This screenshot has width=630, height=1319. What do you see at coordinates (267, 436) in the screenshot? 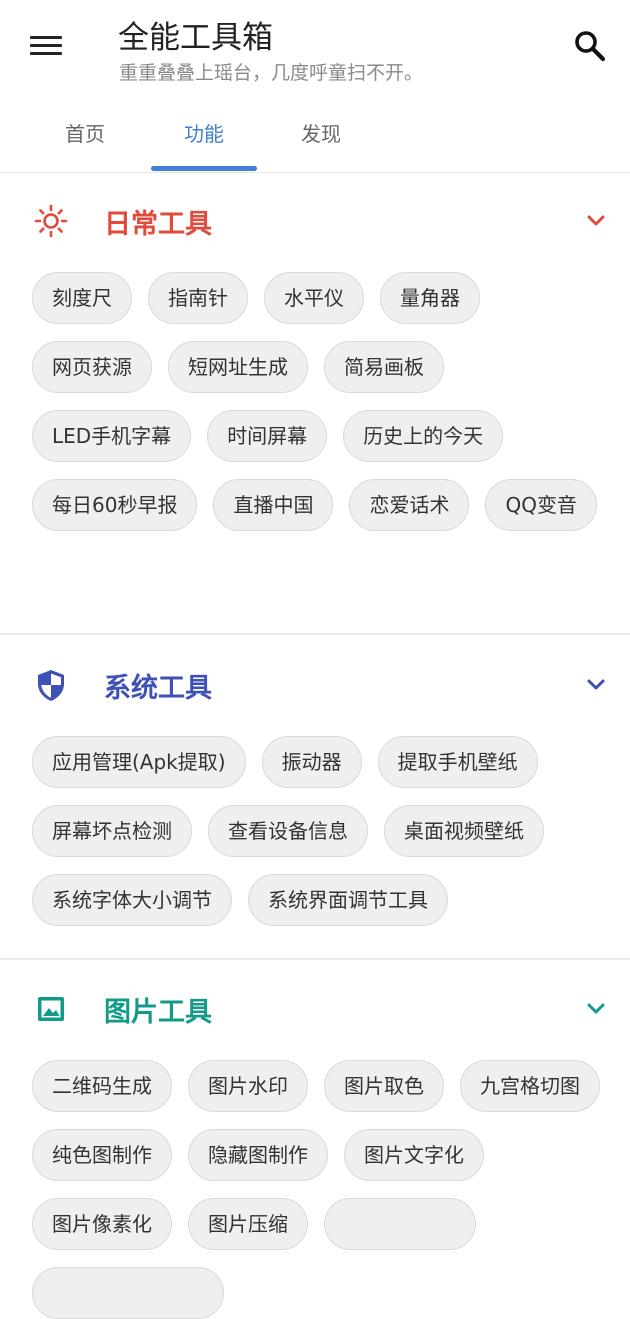
I see `chip-time-screen: 时间屏幕` at bounding box center [267, 436].